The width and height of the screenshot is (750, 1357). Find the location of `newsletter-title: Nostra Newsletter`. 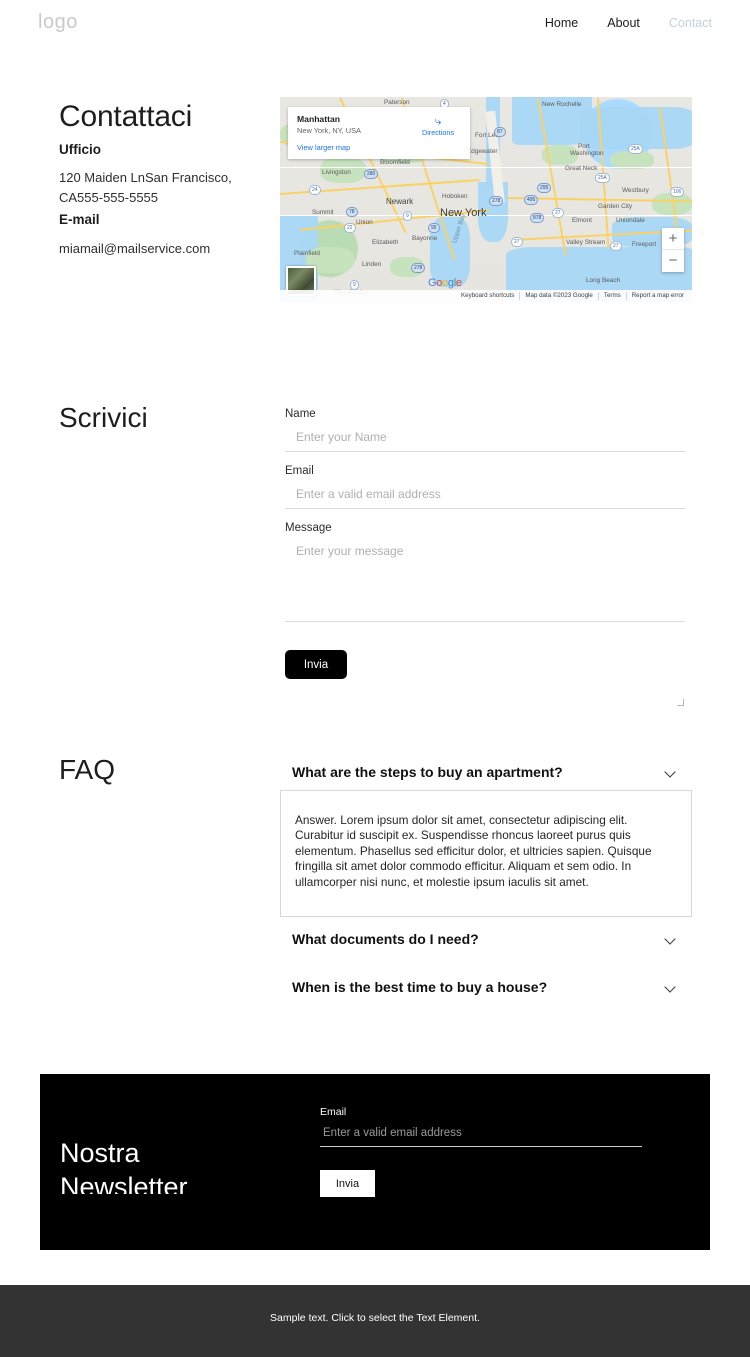

newsletter-title: Nostra Newsletter is located at coordinates (210, 1165).